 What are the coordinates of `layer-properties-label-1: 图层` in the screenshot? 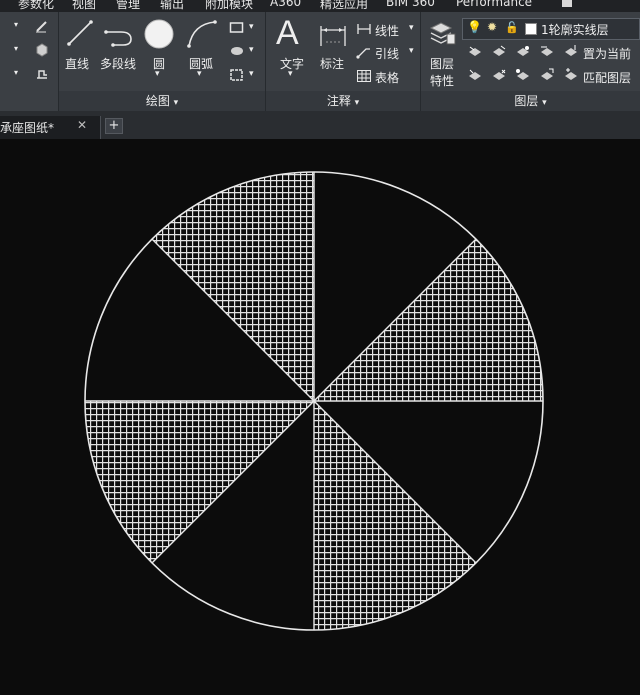 It's located at (442, 63).